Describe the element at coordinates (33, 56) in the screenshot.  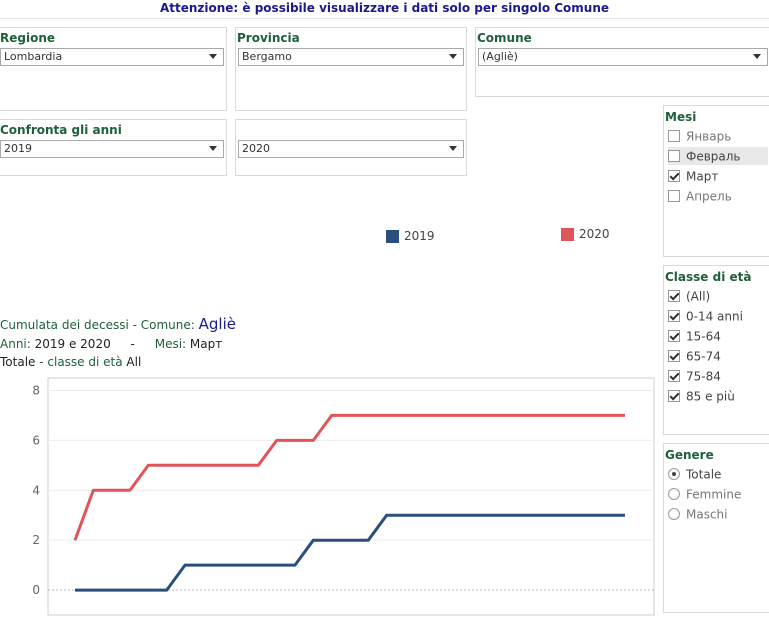
I see `regione-value: Lombardia` at that location.